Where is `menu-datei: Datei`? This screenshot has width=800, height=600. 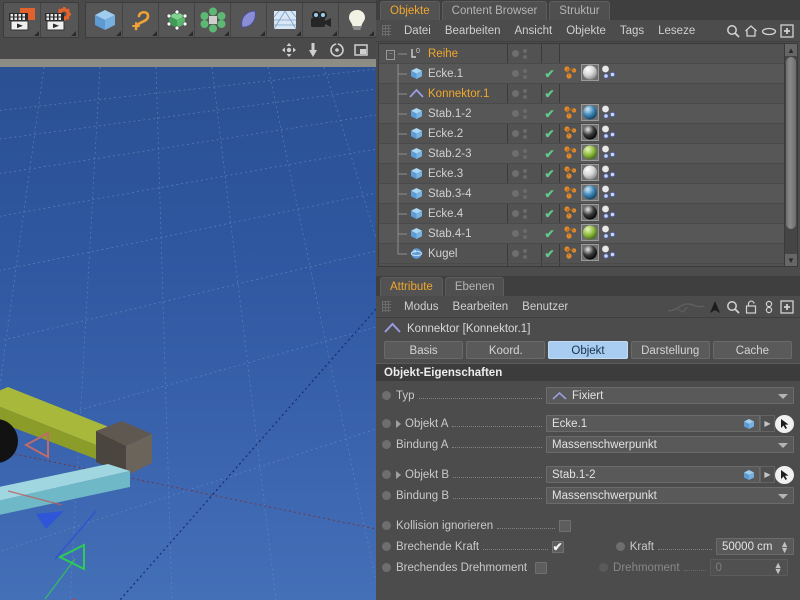 menu-datei: Datei is located at coordinates (417, 31).